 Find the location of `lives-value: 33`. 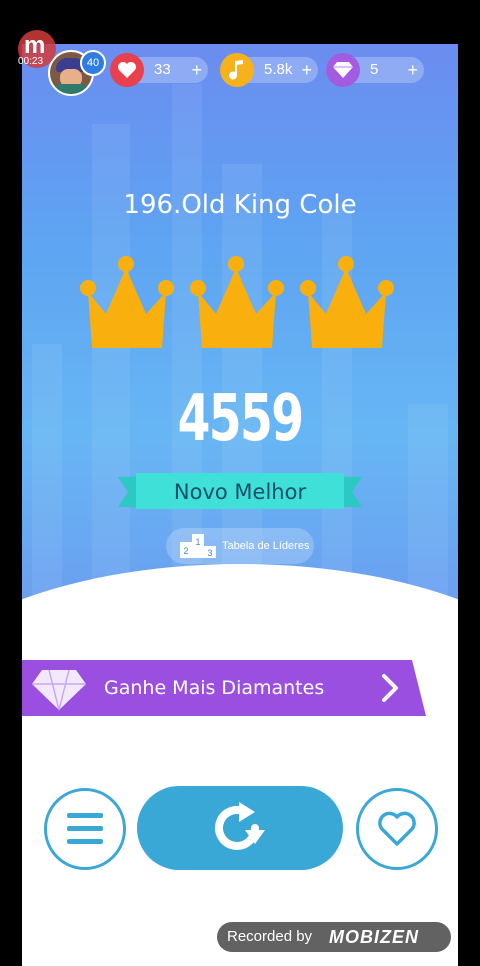

lives-value: 33 is located at coordinates (162, 69).